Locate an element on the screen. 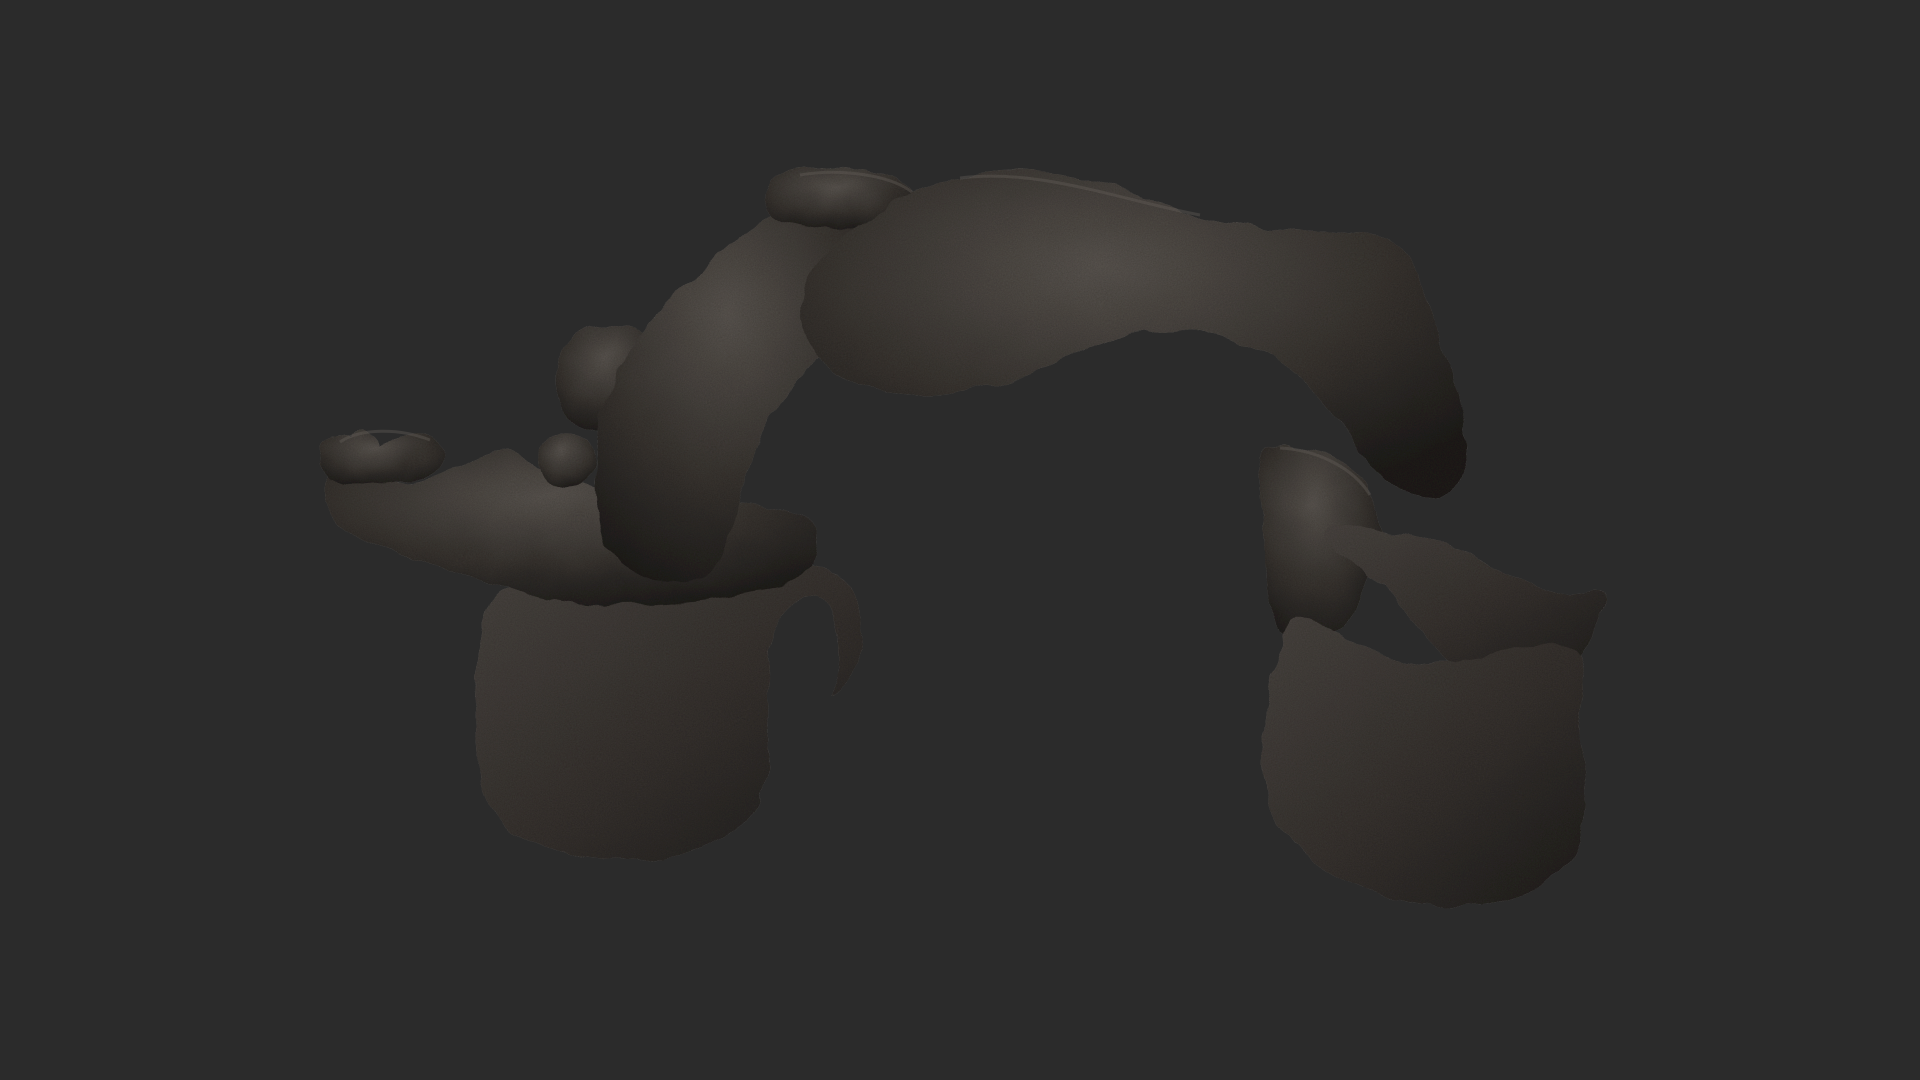 Image resolution: width=1920 pixels, height=1080 pixels. left-pillar is located at coordinates (669, 713).